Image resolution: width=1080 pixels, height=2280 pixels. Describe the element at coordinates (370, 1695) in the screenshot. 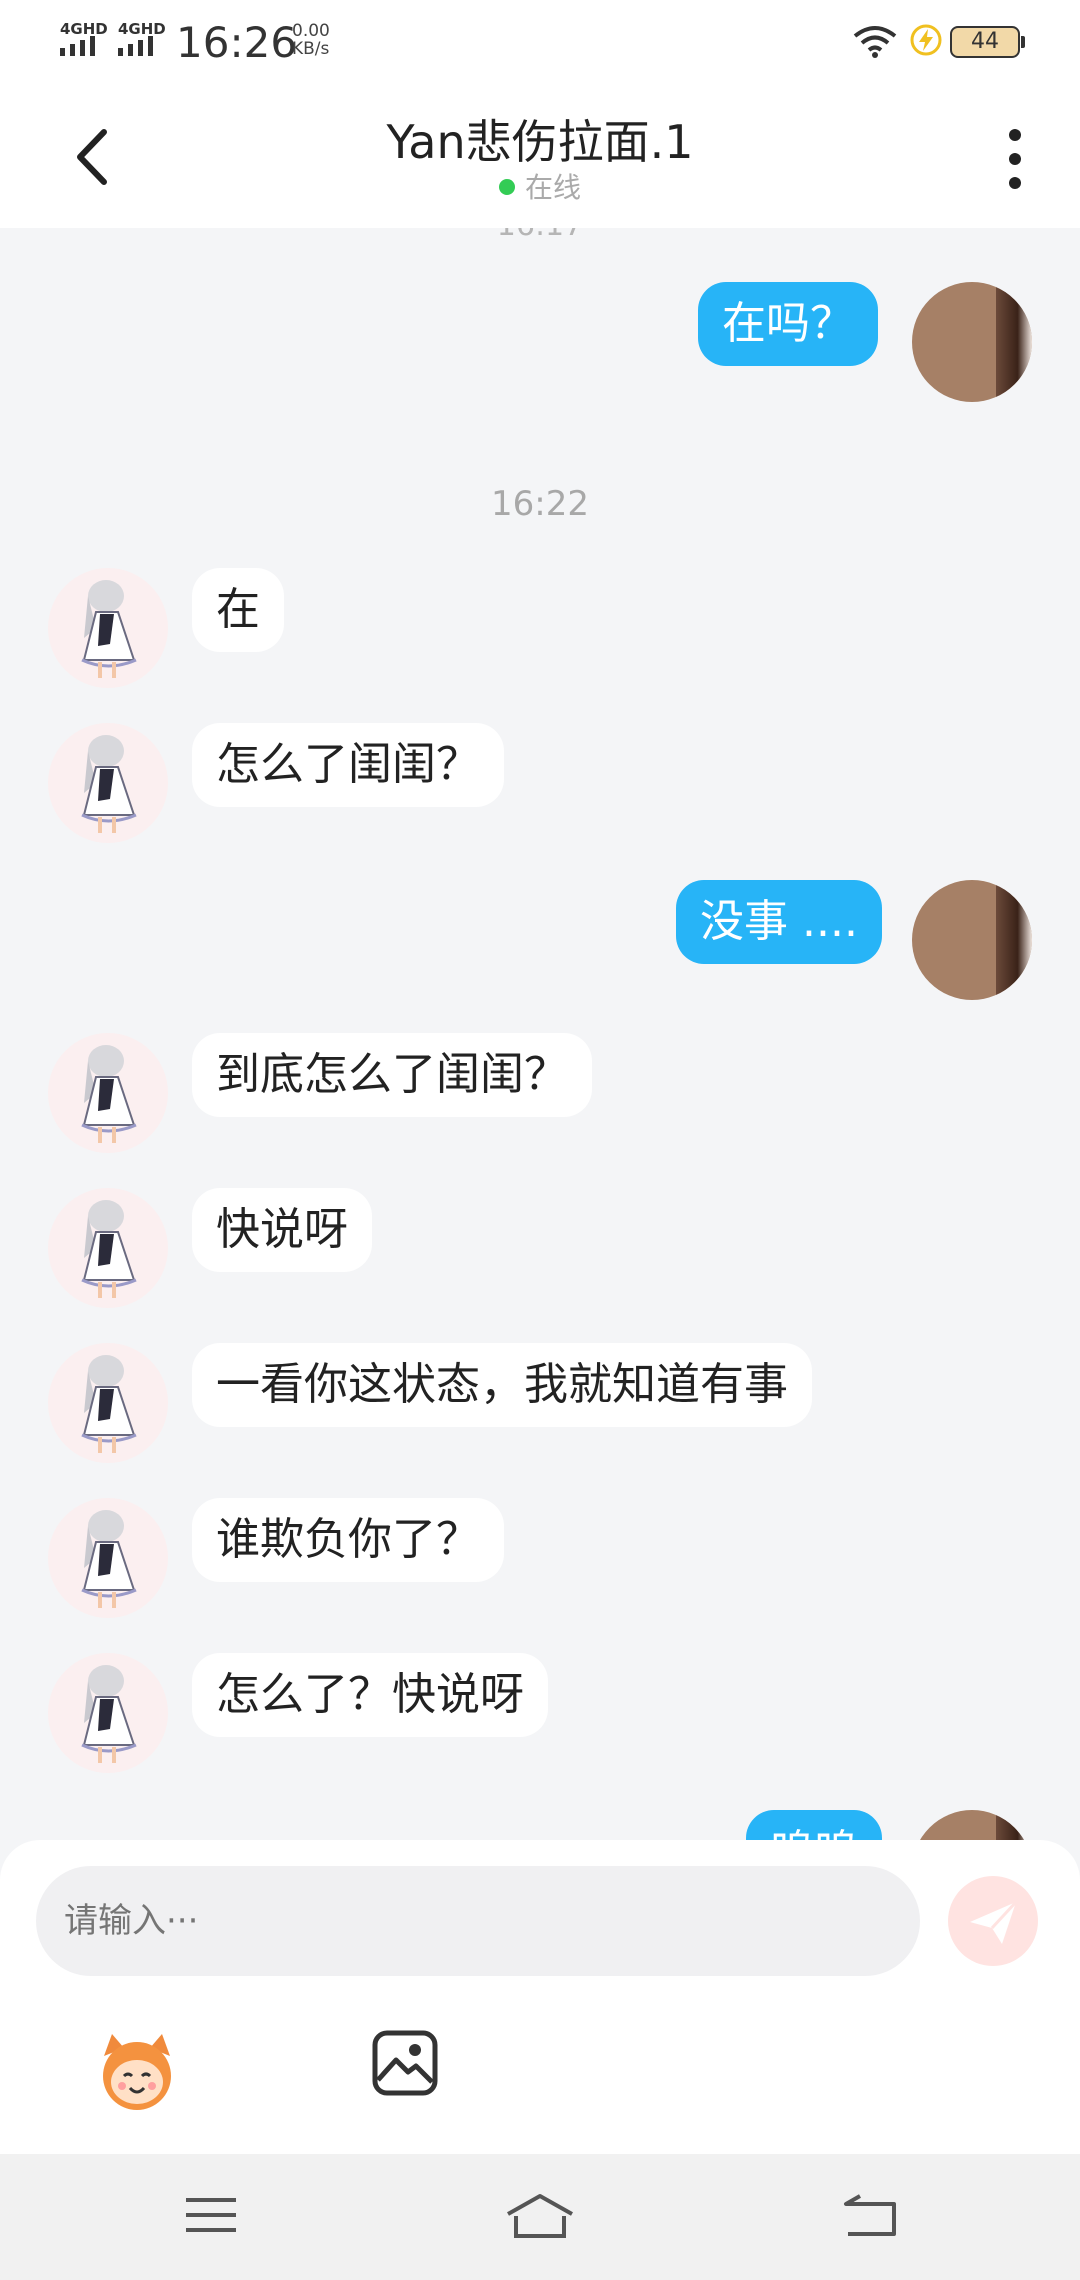

I see `message-bubble-incoming: 怎么了？快说呀` at that location.